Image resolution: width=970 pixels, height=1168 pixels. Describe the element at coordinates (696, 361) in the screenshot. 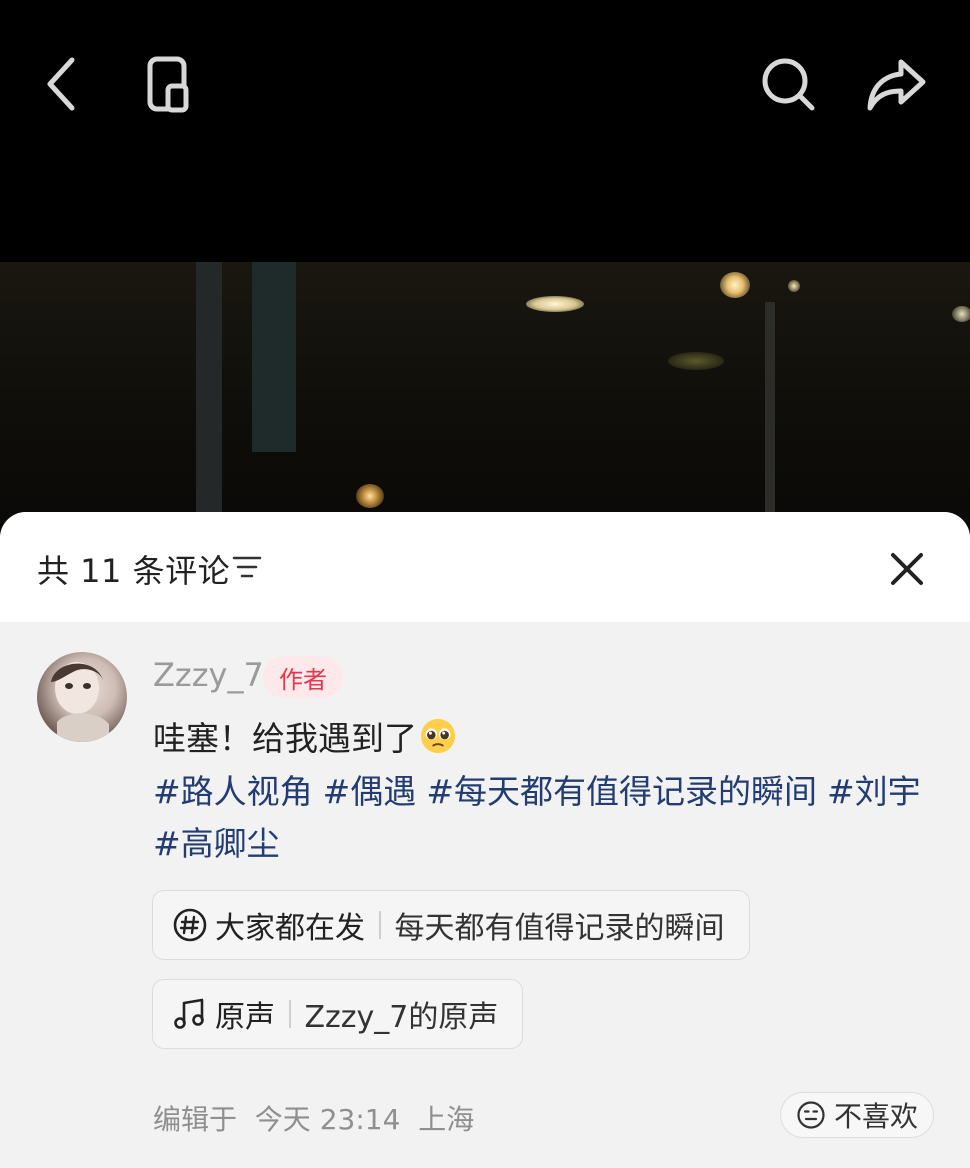

I see `distant-light` at that location.